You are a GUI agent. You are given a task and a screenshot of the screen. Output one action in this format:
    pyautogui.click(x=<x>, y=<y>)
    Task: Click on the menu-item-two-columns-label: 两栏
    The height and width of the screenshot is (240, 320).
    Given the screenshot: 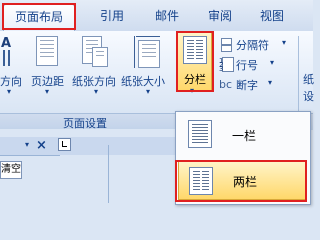 What is the action you would take?
    pyautogui.click(x=245, y=182)
    